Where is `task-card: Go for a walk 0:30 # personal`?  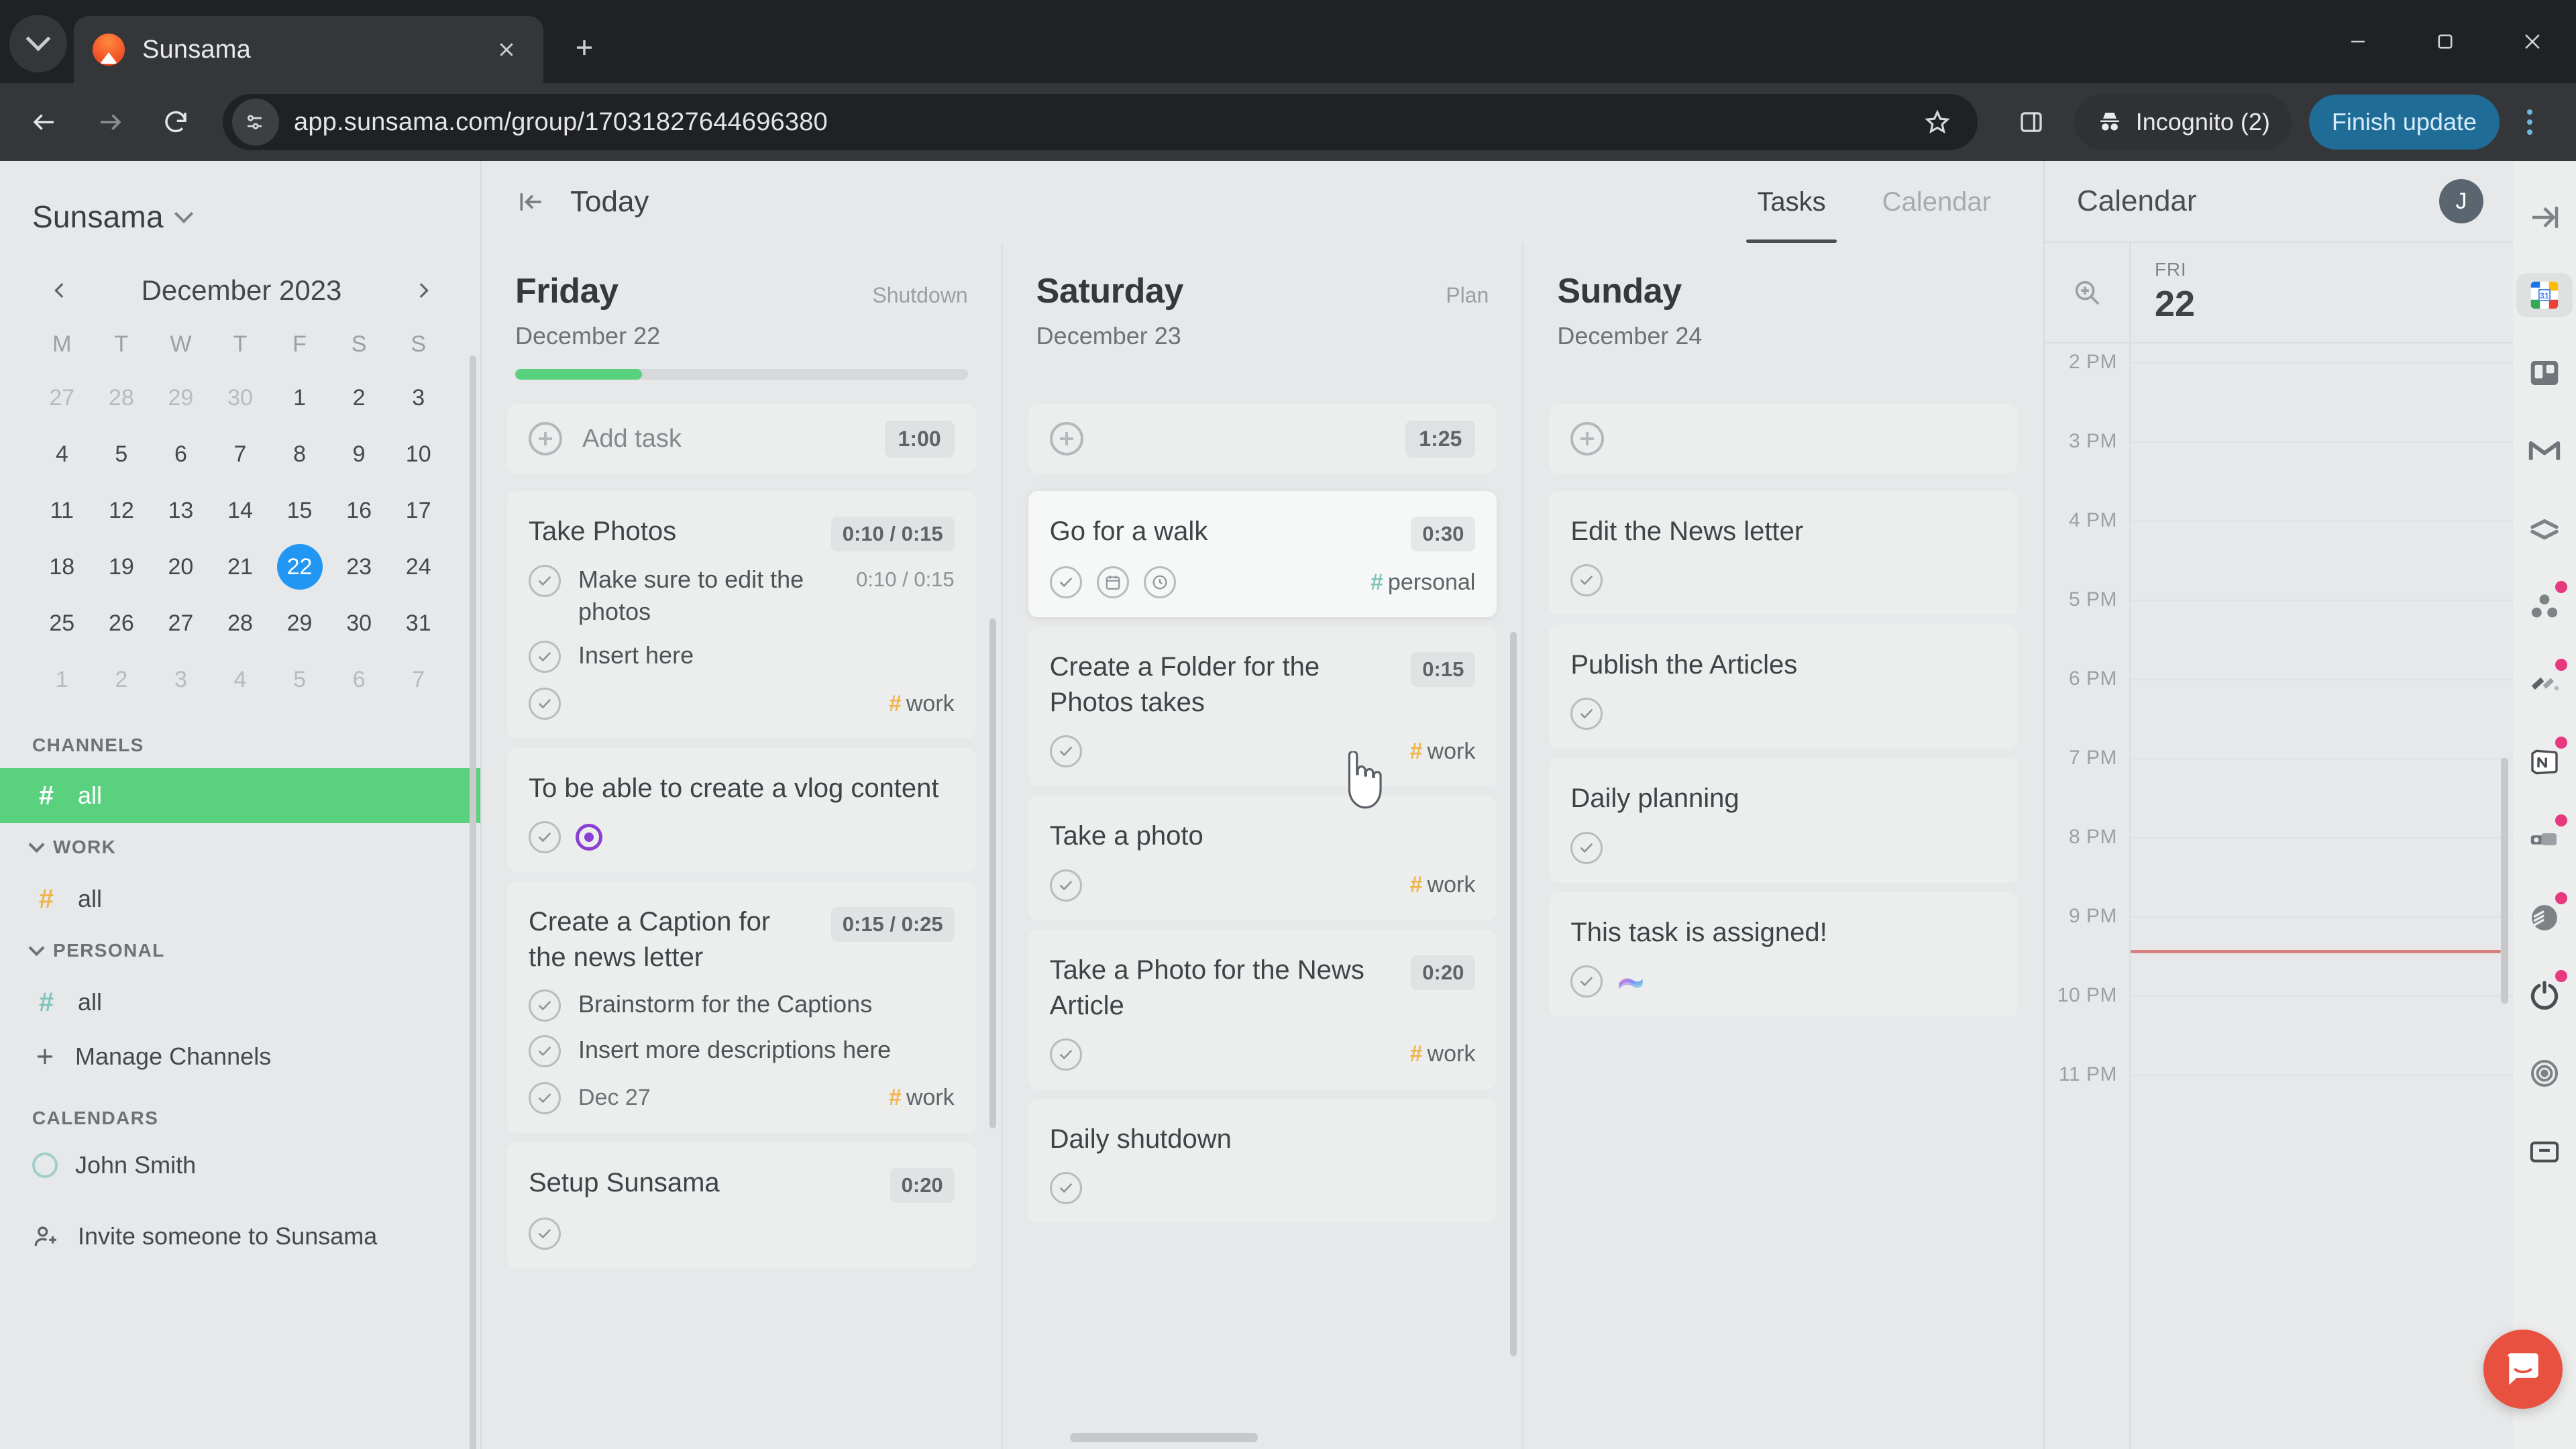 task-card: Go for a walk 0:30 # personal is located at coordinates (1262, 554).